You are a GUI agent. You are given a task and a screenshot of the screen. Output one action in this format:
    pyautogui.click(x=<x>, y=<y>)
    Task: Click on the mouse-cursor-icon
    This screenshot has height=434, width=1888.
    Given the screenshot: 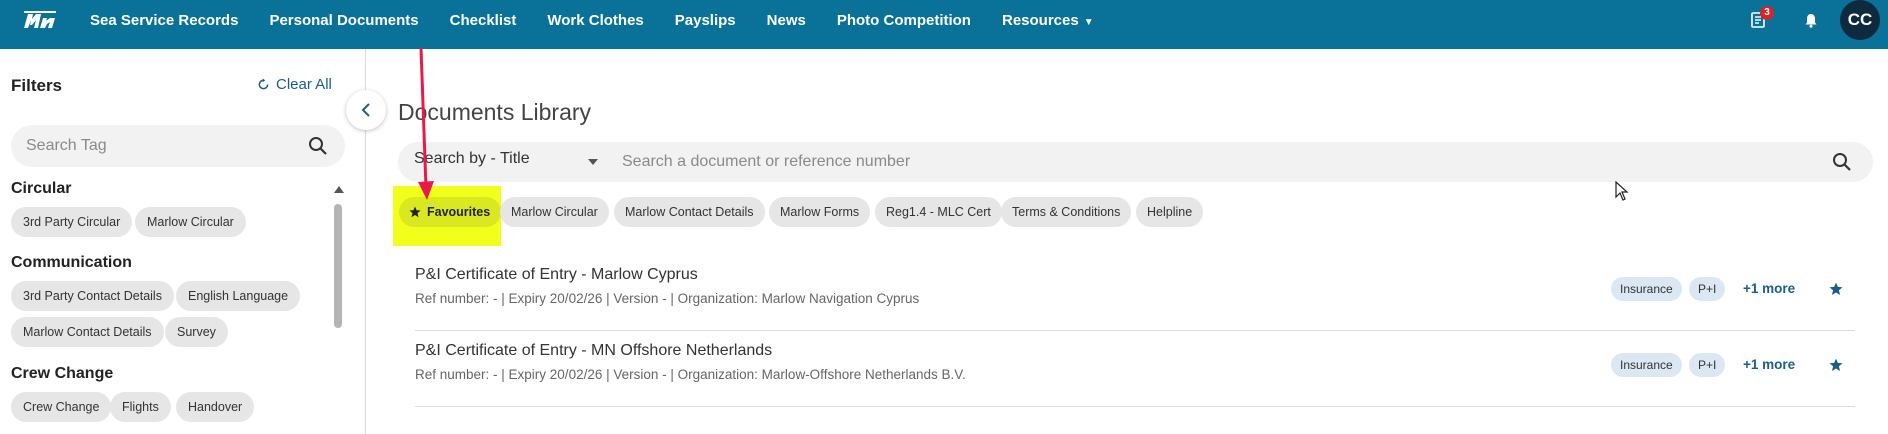 What is the action you would take?
    pyautogui.click(x=1622, y=191)
    